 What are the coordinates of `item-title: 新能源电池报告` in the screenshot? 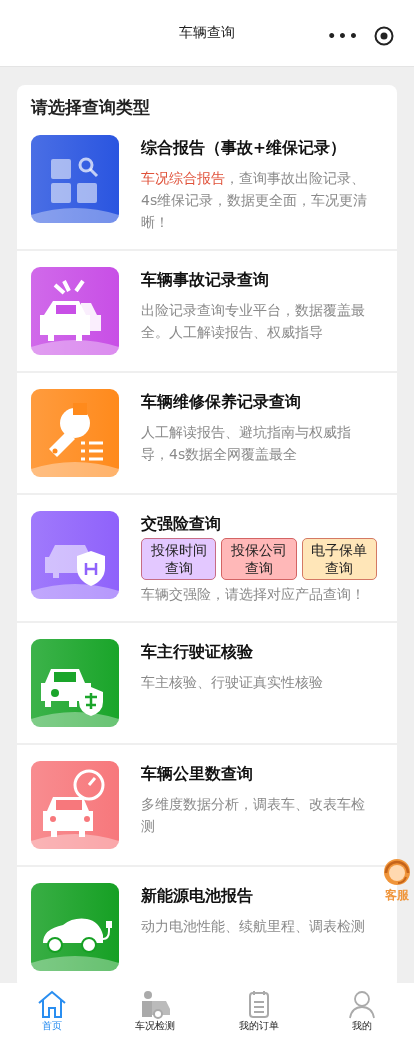 It's located at (197, 896).